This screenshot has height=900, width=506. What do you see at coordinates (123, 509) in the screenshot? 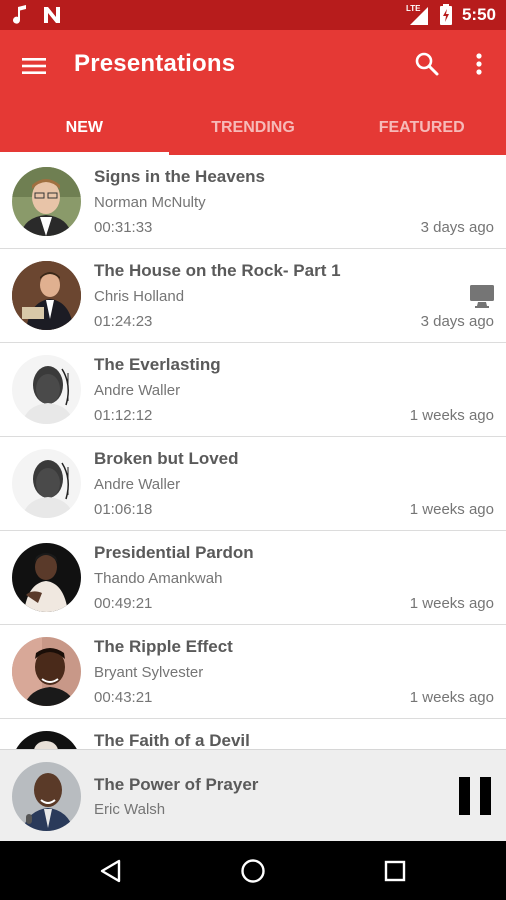
I see `duration: 01:06:18` at bounding box center [123, 509].